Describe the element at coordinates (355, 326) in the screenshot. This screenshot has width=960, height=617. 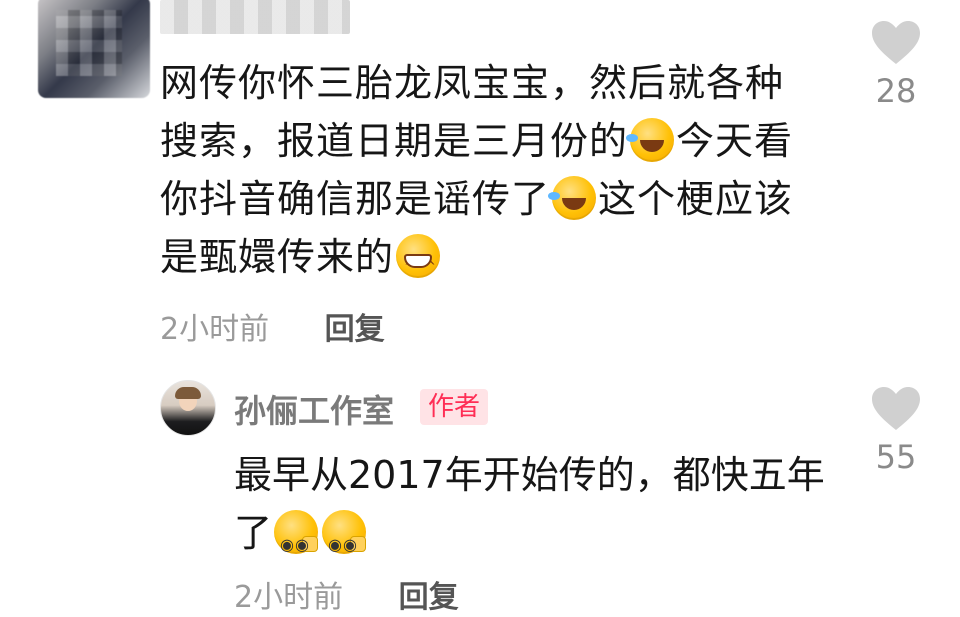
I see `comment-reply-button: 回复` at that location.